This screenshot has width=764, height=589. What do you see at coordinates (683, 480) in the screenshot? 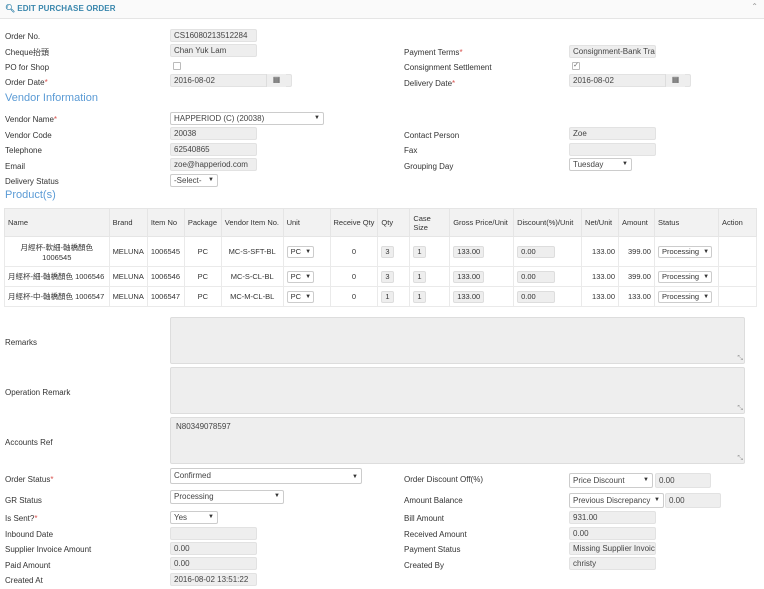
I see `order-discount-input: 0.00` at bounding box center [683, 480].